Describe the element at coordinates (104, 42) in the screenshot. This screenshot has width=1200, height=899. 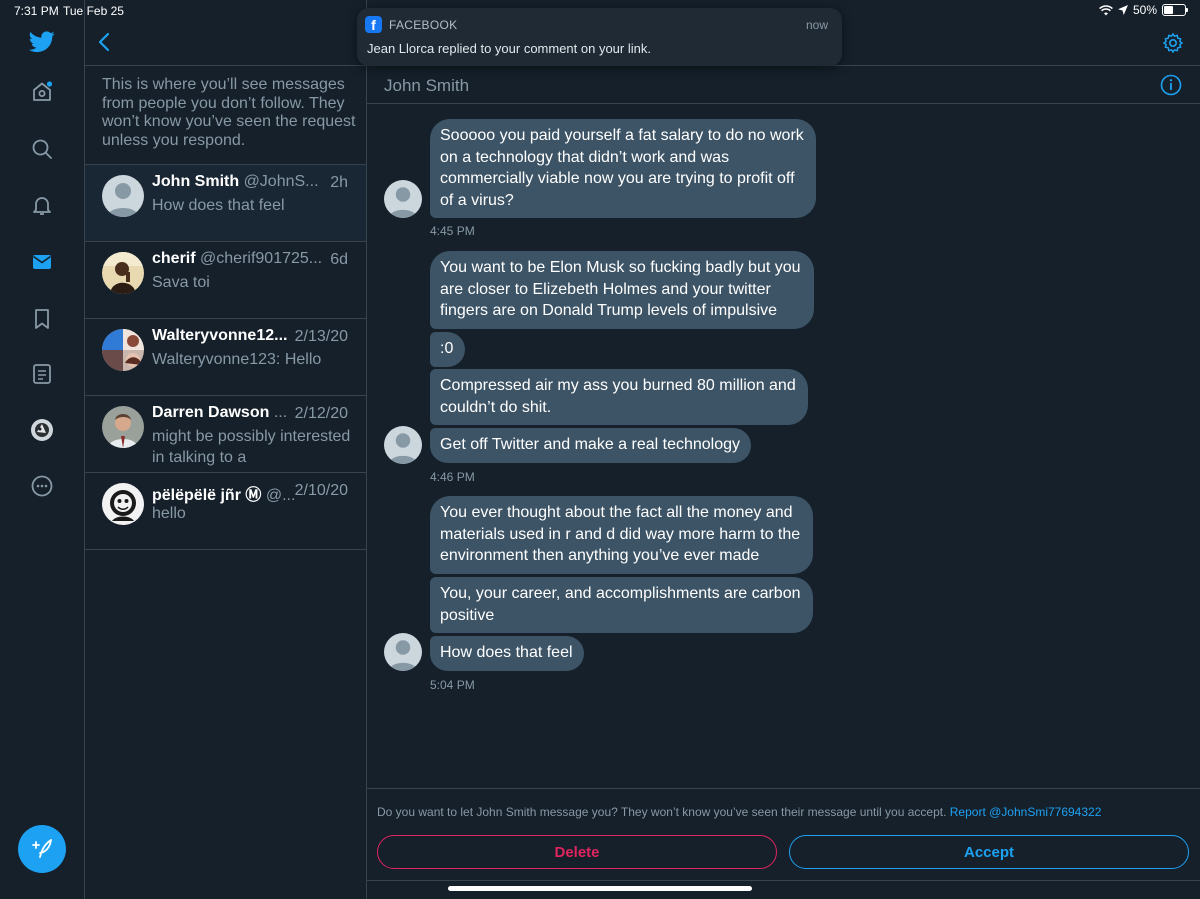
I see `back-chevron-icon` at that location.